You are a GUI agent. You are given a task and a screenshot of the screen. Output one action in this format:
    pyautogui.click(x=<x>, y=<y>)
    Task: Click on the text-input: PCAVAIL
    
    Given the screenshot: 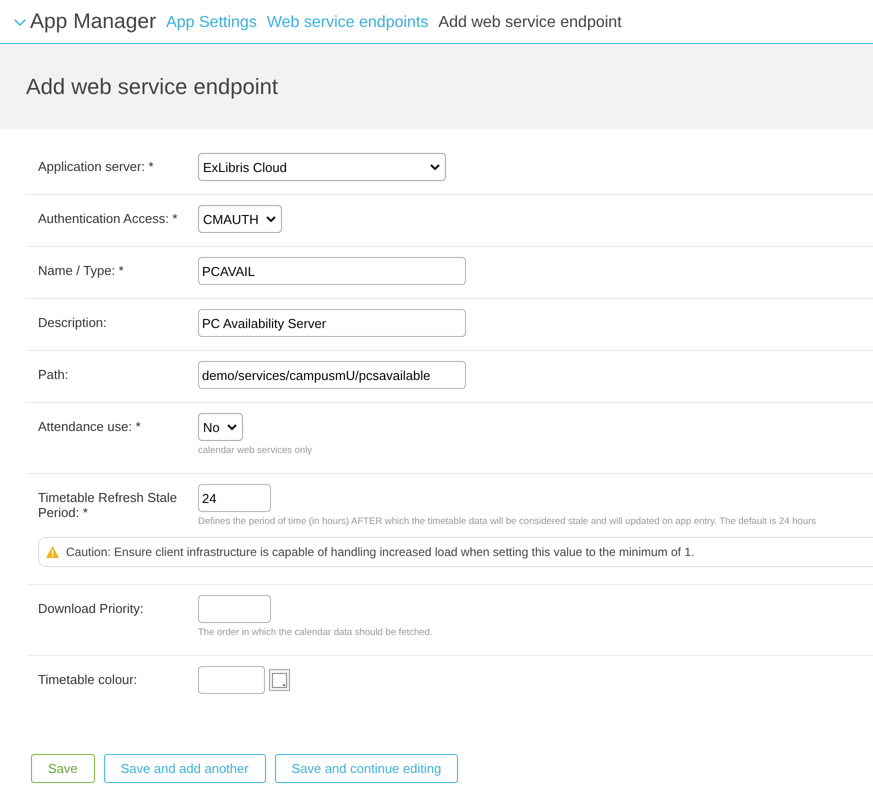 What is the action you would take?
    pyautogui.click(x=332, y=271)
    